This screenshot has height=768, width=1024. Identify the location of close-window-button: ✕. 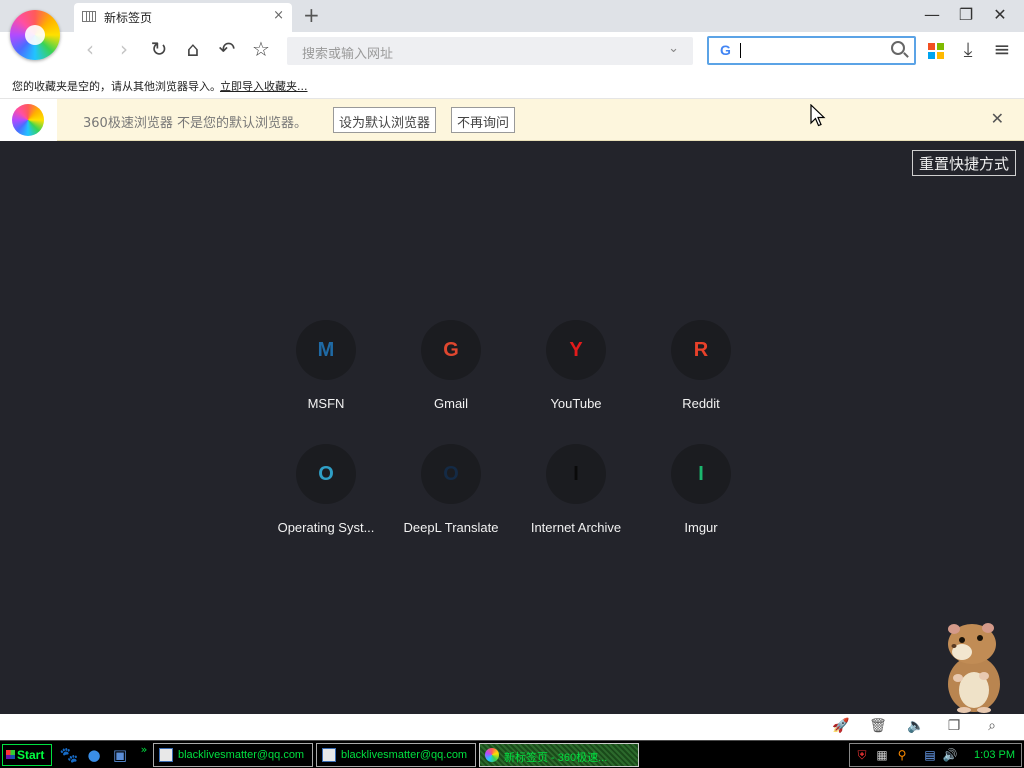
(1000, 14).